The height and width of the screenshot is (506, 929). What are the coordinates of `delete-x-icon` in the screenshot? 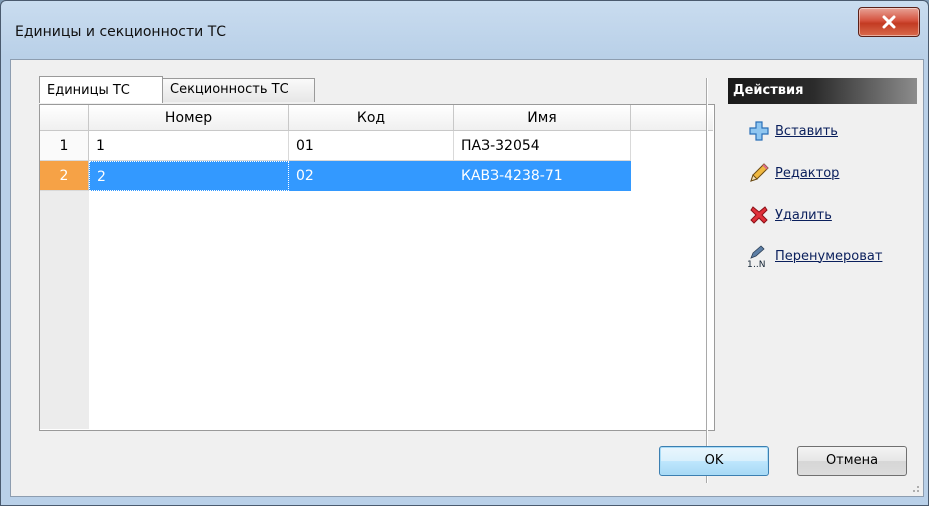 It's located at (759, 215).